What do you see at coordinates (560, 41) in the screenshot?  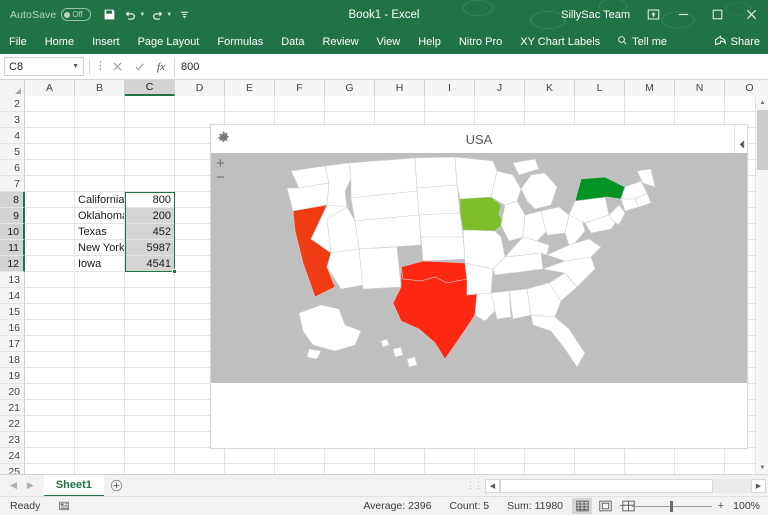 I see `tab-xy-chart-labels: XY Chart Labels` at bounding box center [560, 41].